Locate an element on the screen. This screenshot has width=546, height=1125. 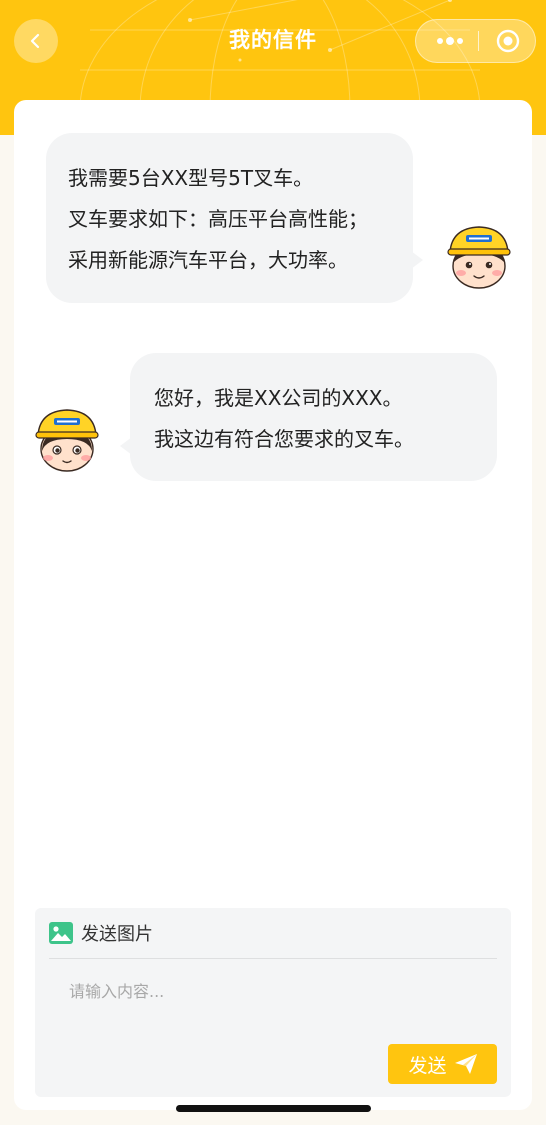
close-mini-program-button is located at coordinates (508, 41).